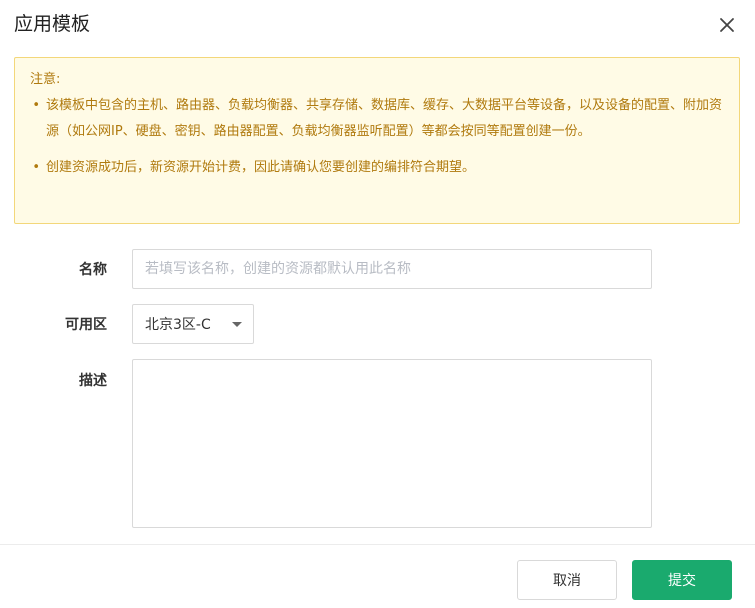 This screenshot has height=608, width=755. Describe the element at coordinates (52, 24) in the screenshot. I see `dialog-title: 应用模板` at that location.